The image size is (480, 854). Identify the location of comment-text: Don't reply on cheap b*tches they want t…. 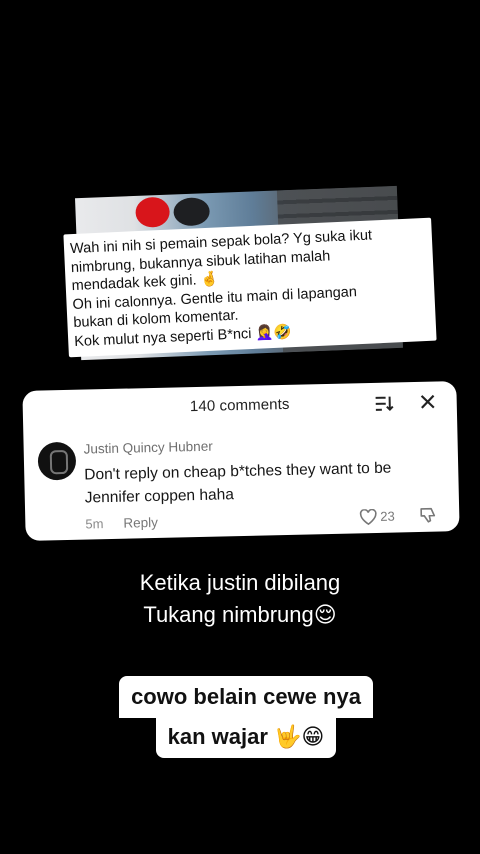
(238, 483).